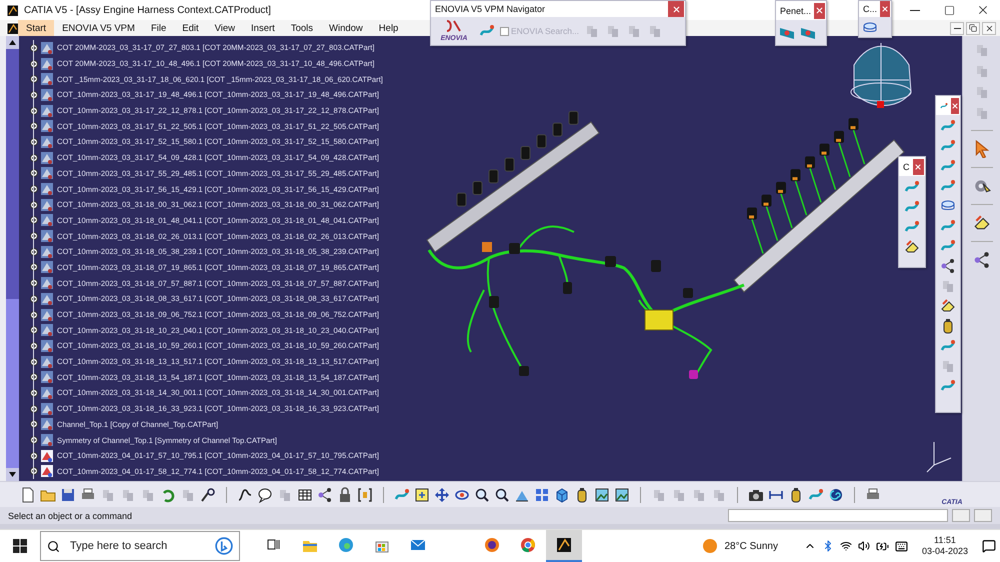 The image size is (1000, 562). I want to click on restore-icon, so click(973, 28).